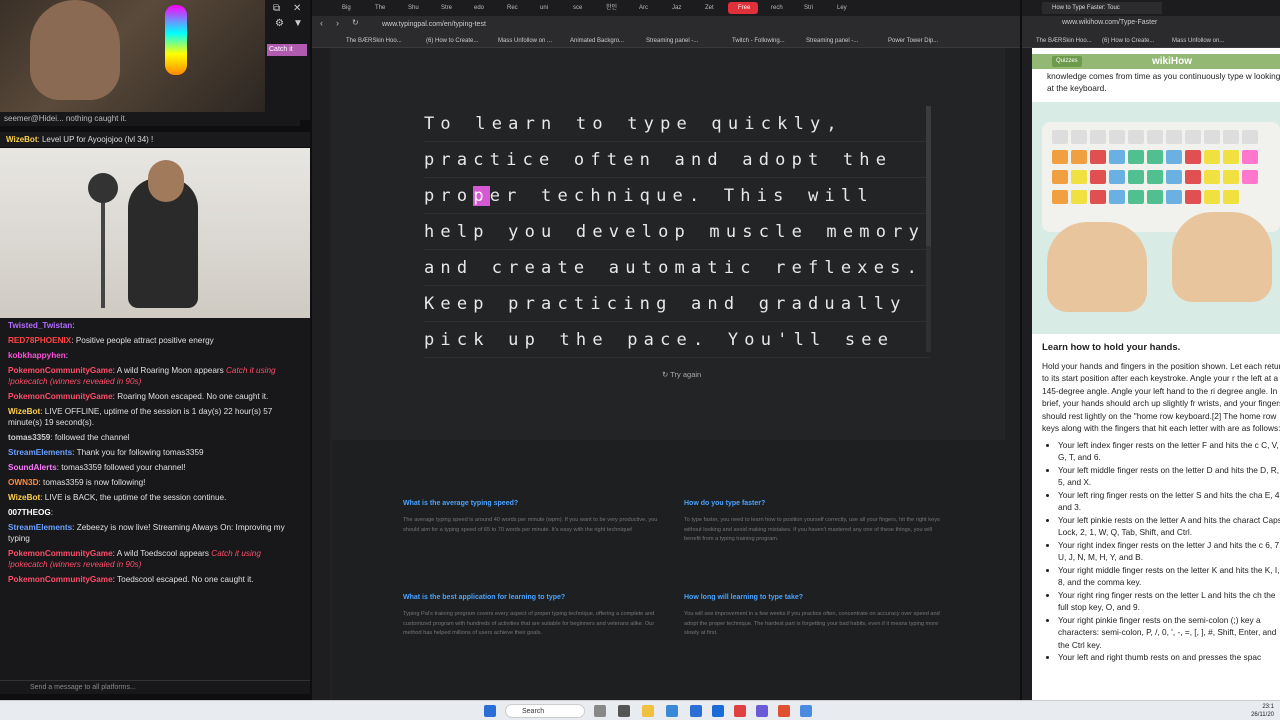 This screenshot has height=720, width=1280. What do you see at coordinates (297, 8) in the screenshot?
I see `close-icon: ✕` at bounding box center [297, 8].